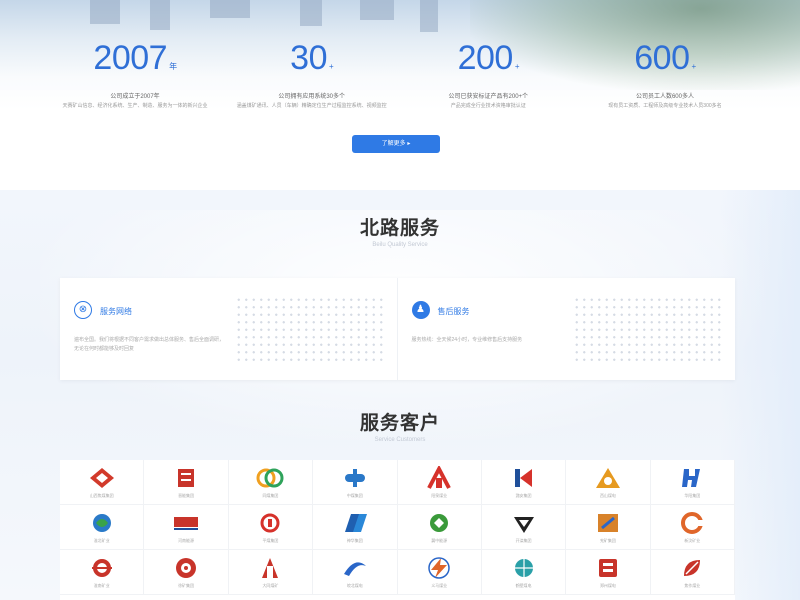  I want to click on clients-subtitle: Service Customers, so click(400, 440).